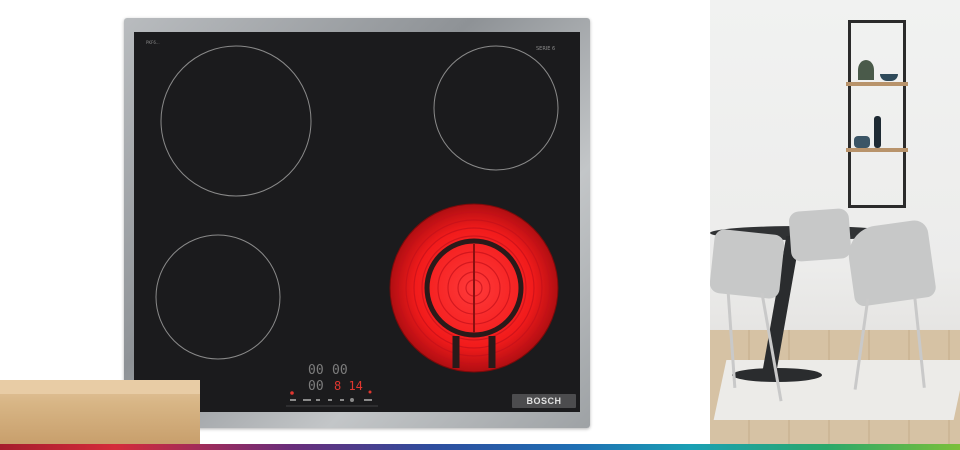 This screenshot has width=960, height=450. Describe the element at coordinates (370, 392) in the screenshot. I see `zone-indicator-dot` at that location.